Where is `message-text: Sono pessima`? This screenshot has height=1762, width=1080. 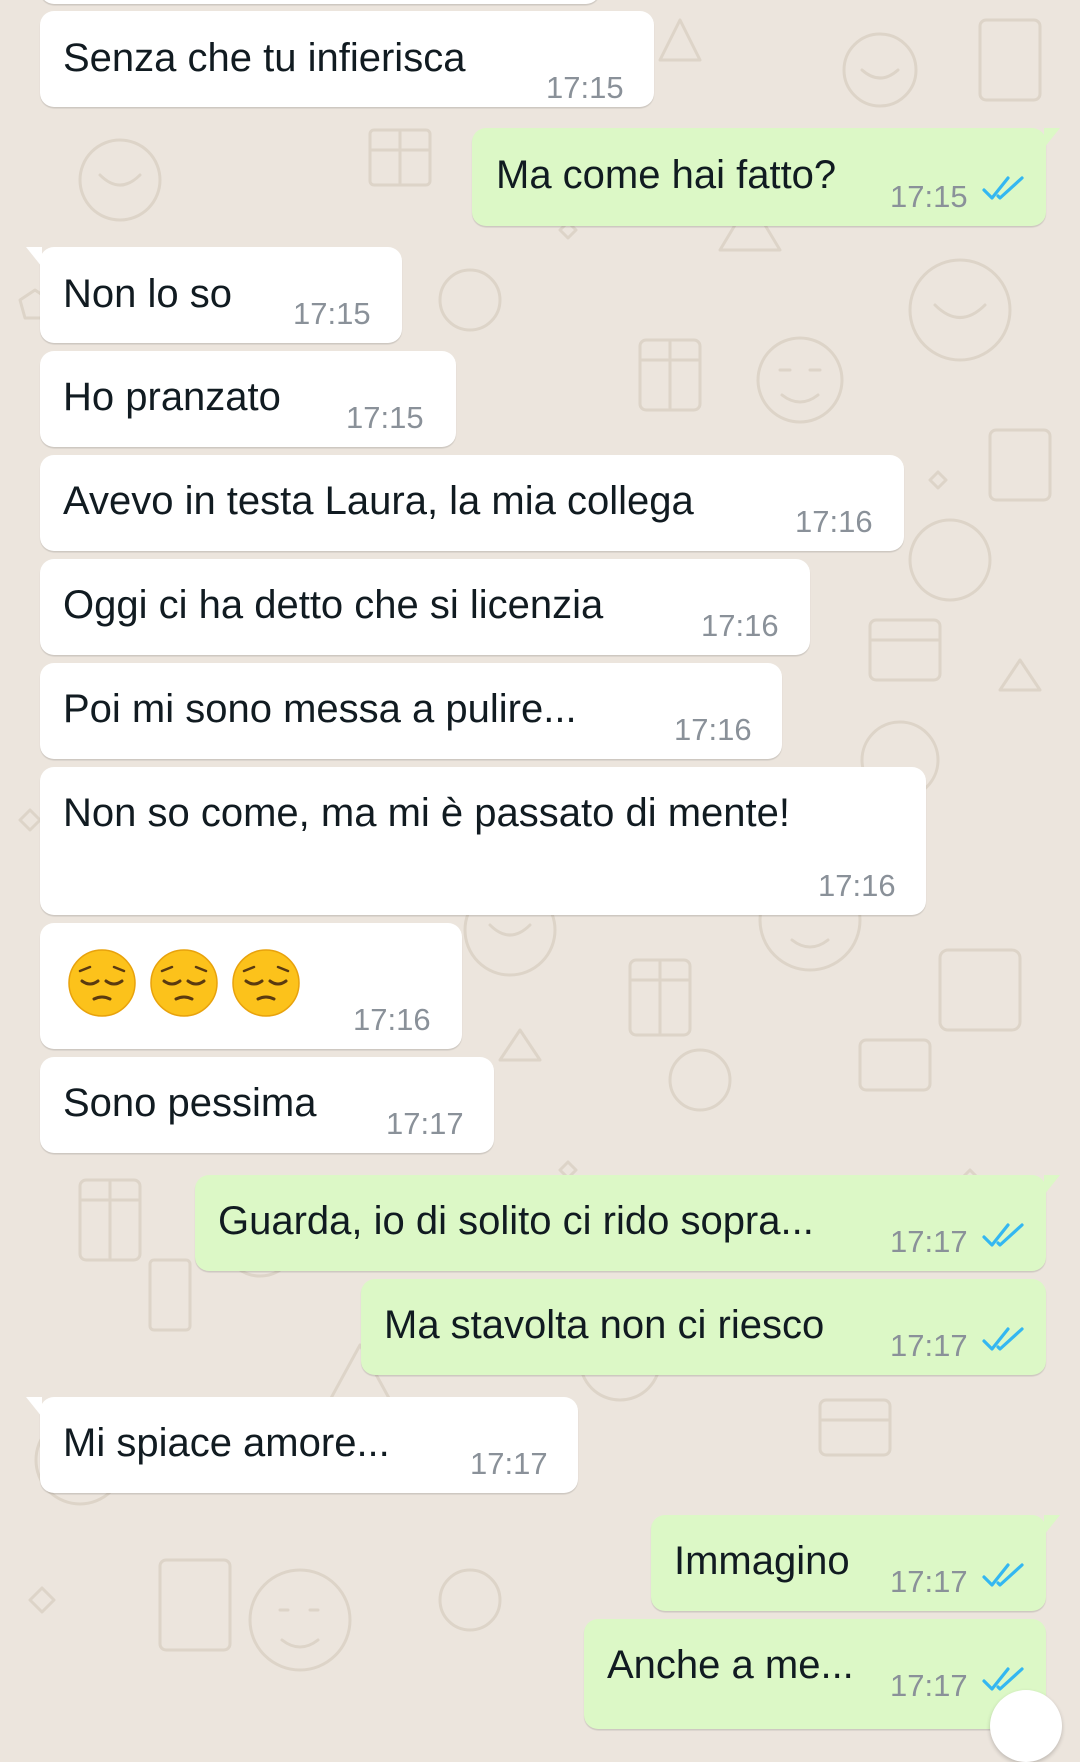 message-text: Sono pessima is located at coordinates (190, 1103).